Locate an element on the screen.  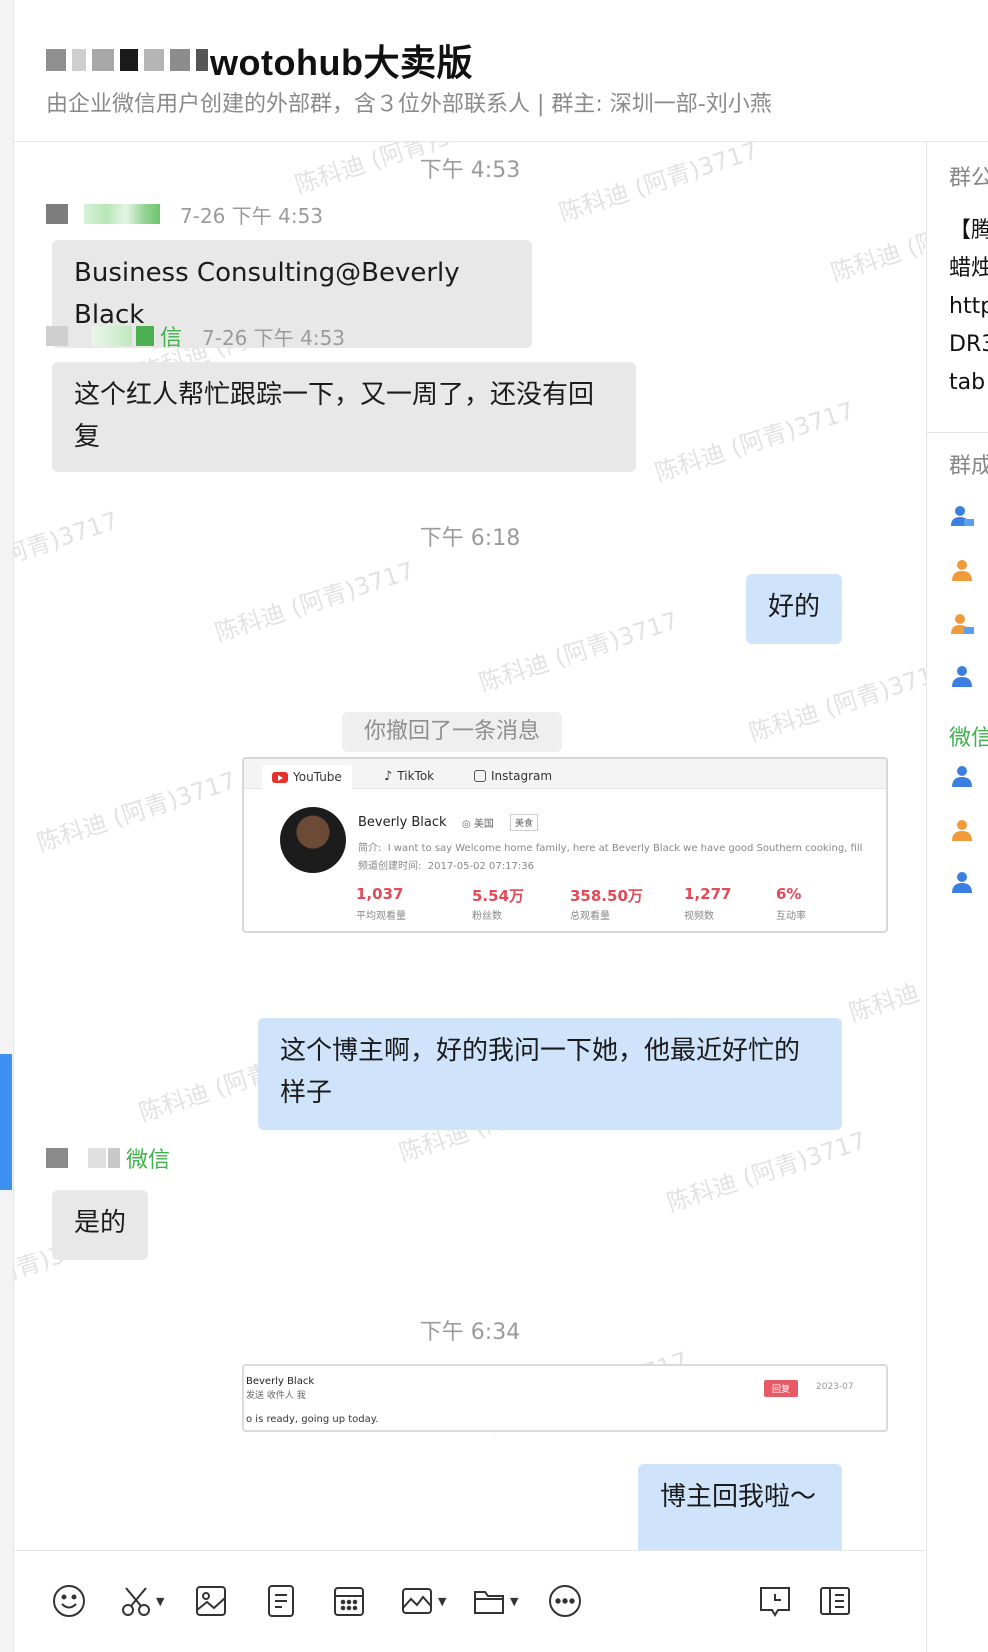
sender-row: 信 7-26 下午 4:53 is located at coordinates (196, 336).